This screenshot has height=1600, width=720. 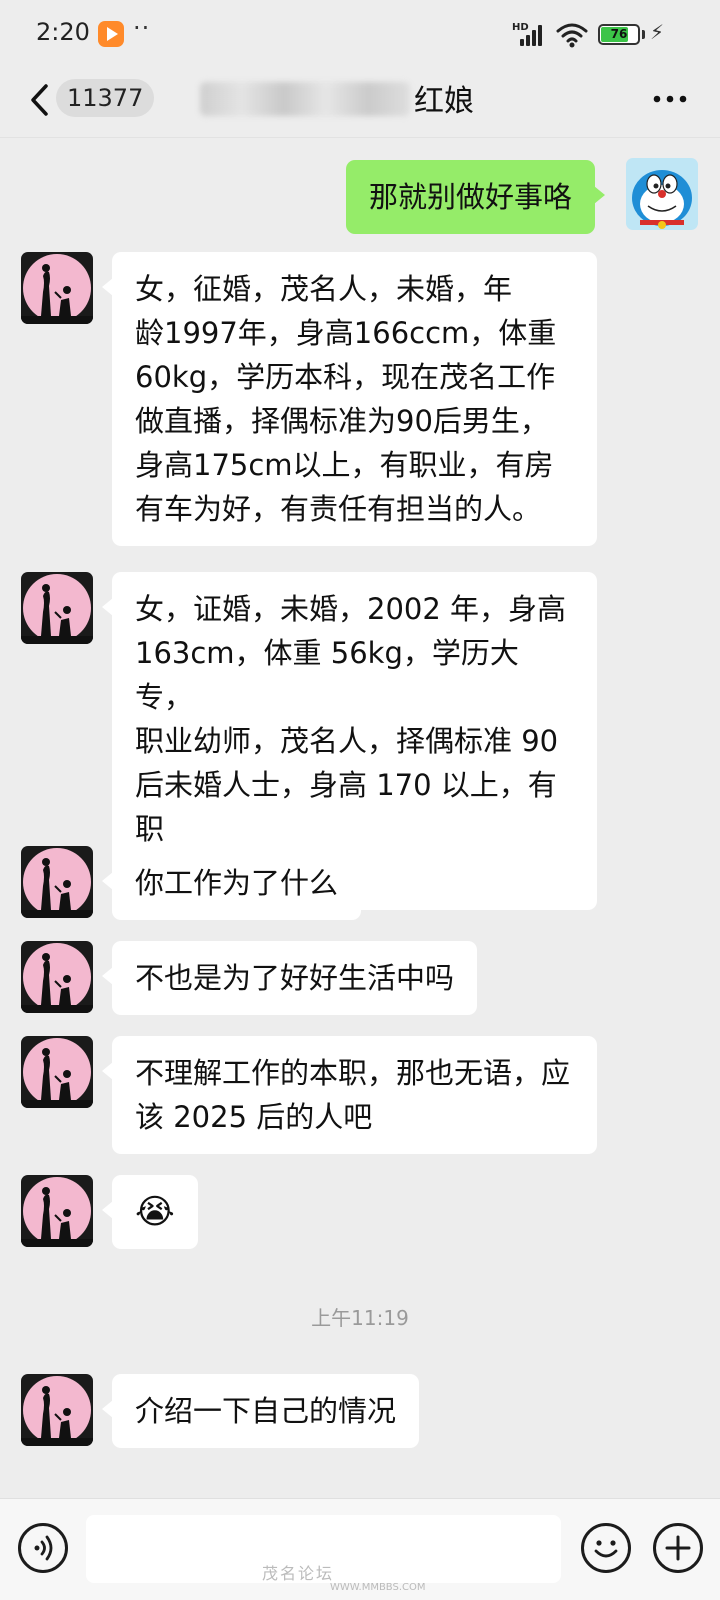 I want to click on message-bubble: 不理解工作的本职，那也无语，应 该 2025 后的人吧, so click(x=349, y=1095).